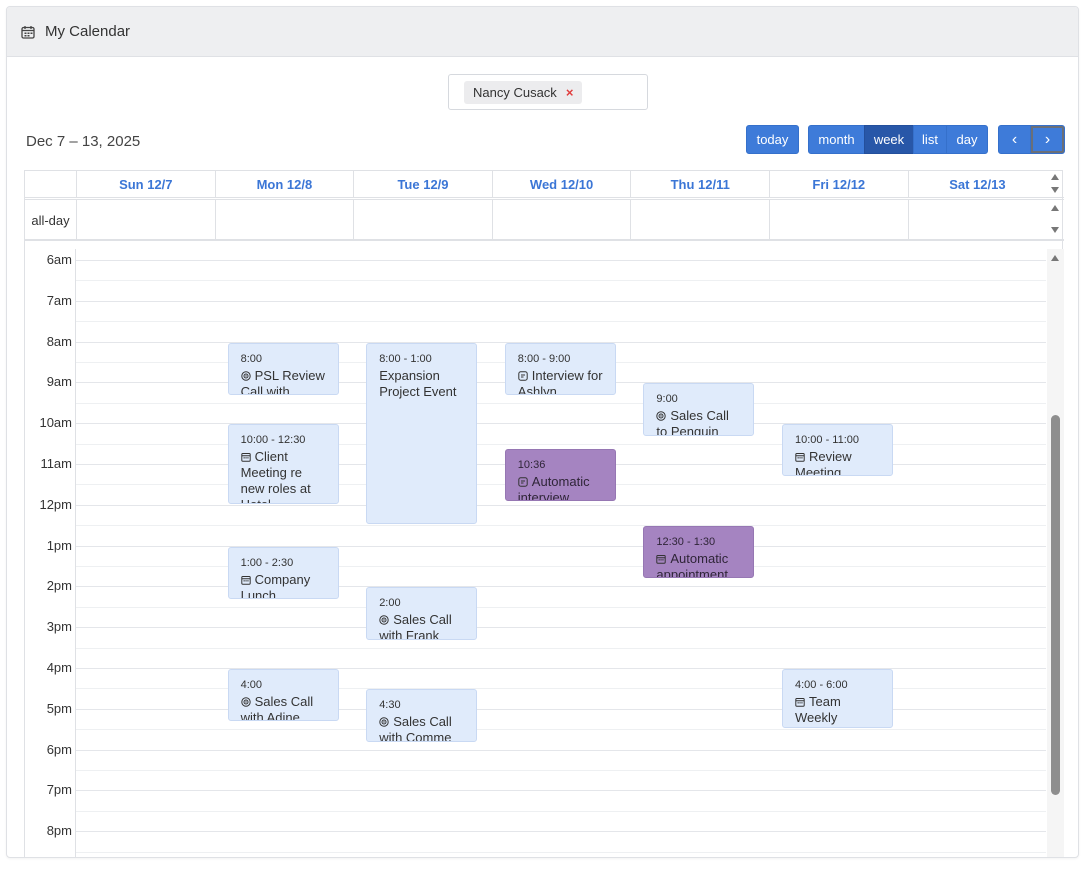  Describe the element at coordinates (837, 462) in the screenshot. I see `event-title: Review Meeting` at that location.